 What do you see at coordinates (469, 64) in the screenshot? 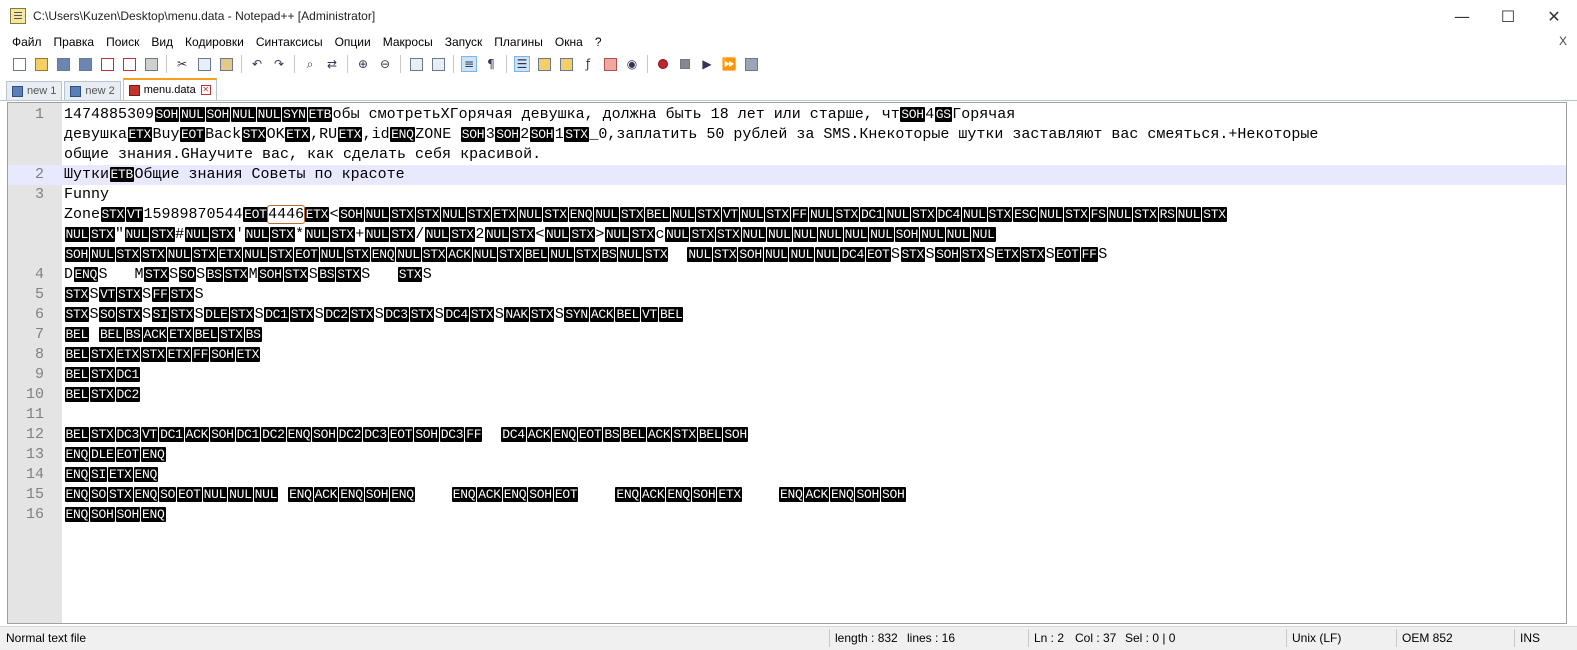
I see `word-wrap-icon: ≡` at bounding box center [469, 64].